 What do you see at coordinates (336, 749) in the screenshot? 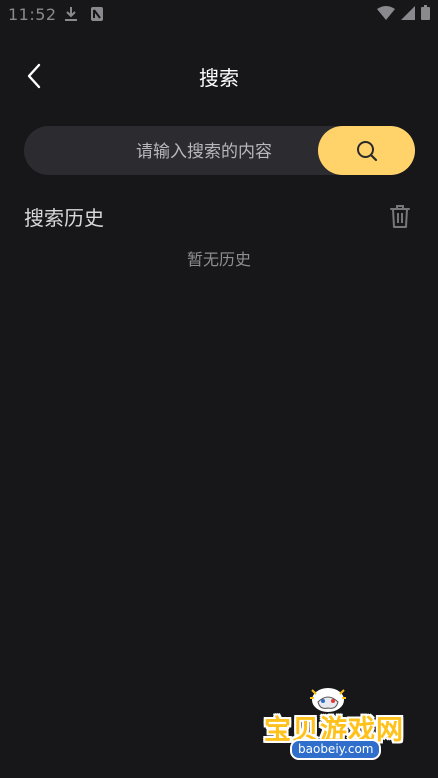
I see `watermark-url: baobeiy.com` at bounding box center [336, 749].